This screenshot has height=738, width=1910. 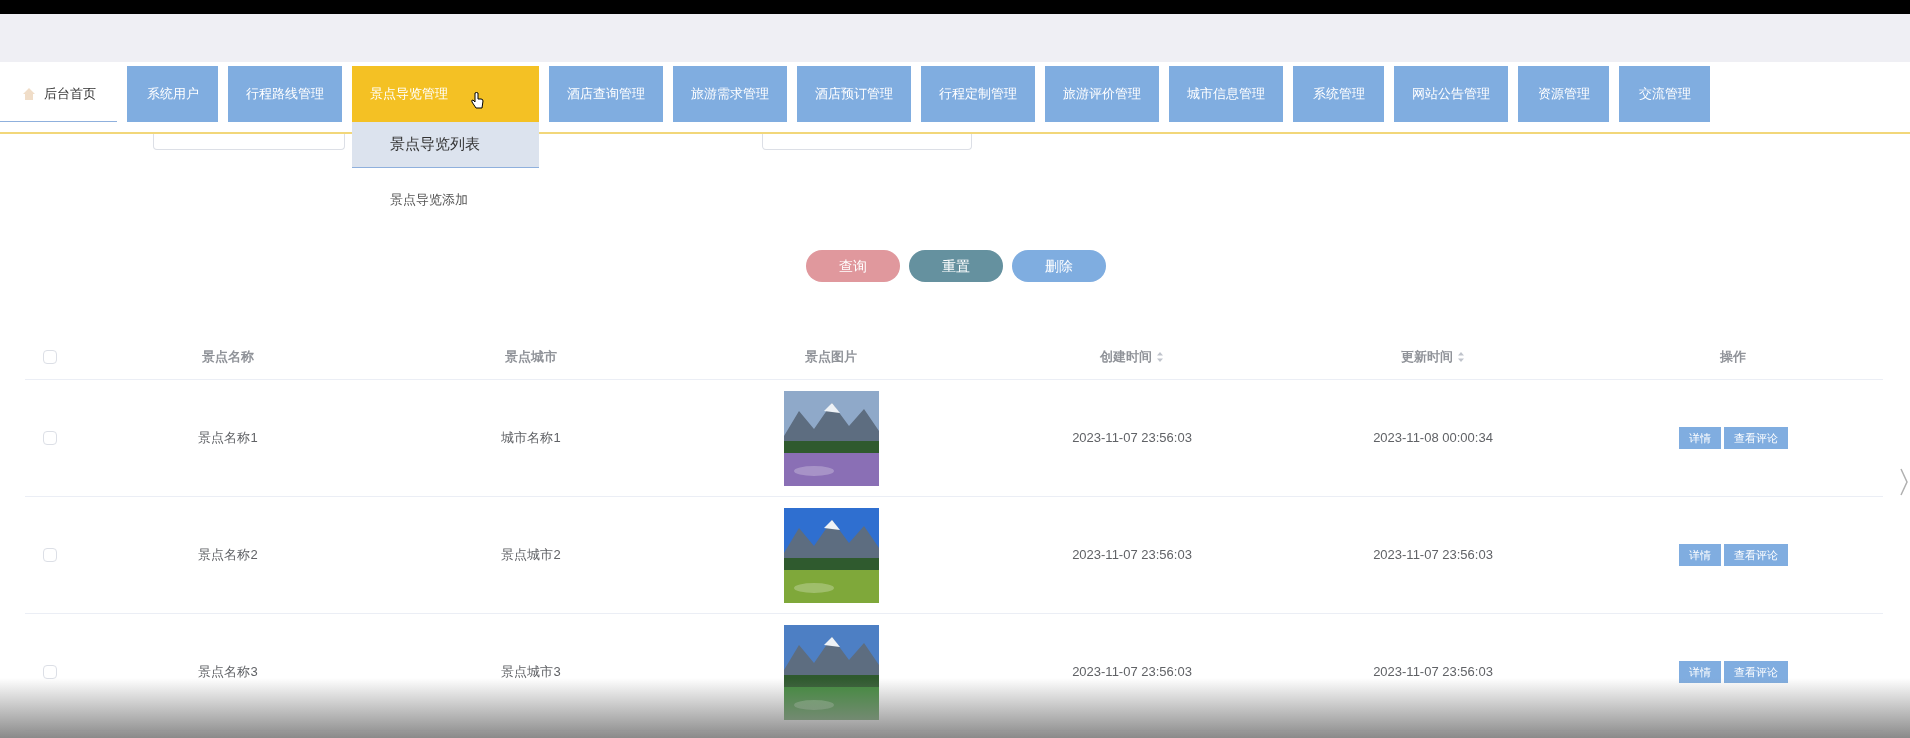 What do you see at coordinates (531, 672) in the screenshot?
I see `table-cell-text: 景点城市3` at bounding box center [531, 672].